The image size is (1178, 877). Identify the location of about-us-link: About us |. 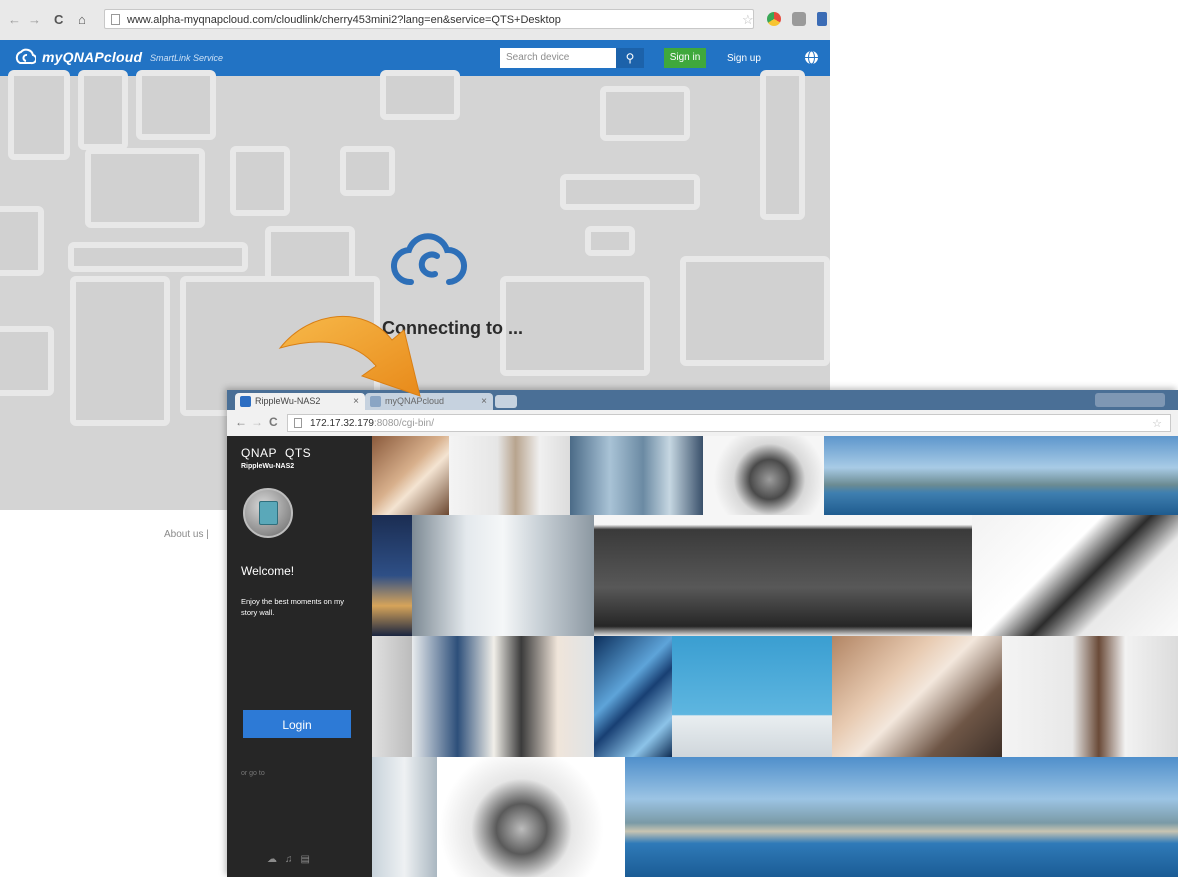
(186, 534).